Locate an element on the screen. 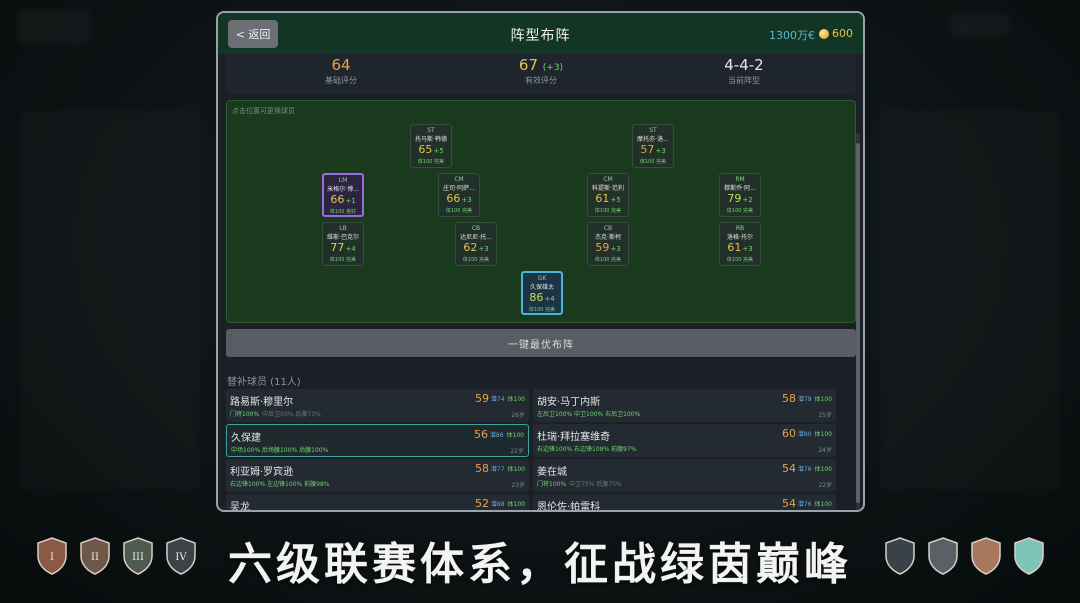 Image resolution: width=1080 pixels, height=603 pixels. player-card-lm: LM 米格尔·博... 66+1 体100 良好 is located at coordinates (343, 195).